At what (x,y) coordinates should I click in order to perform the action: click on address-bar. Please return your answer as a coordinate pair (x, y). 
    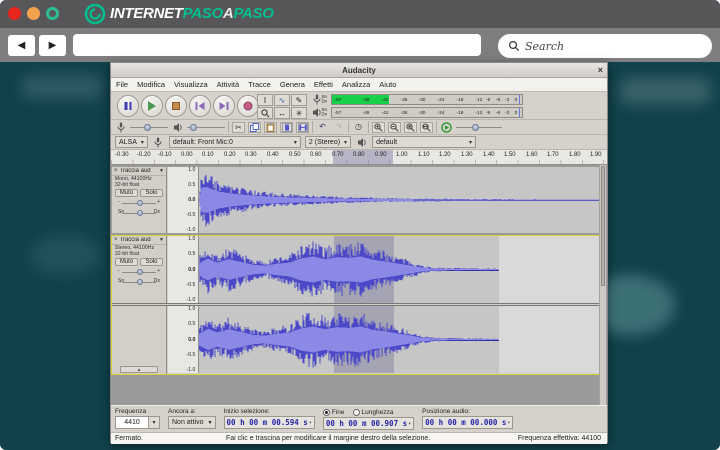
    Looking at the image, I should click on (277, 45).